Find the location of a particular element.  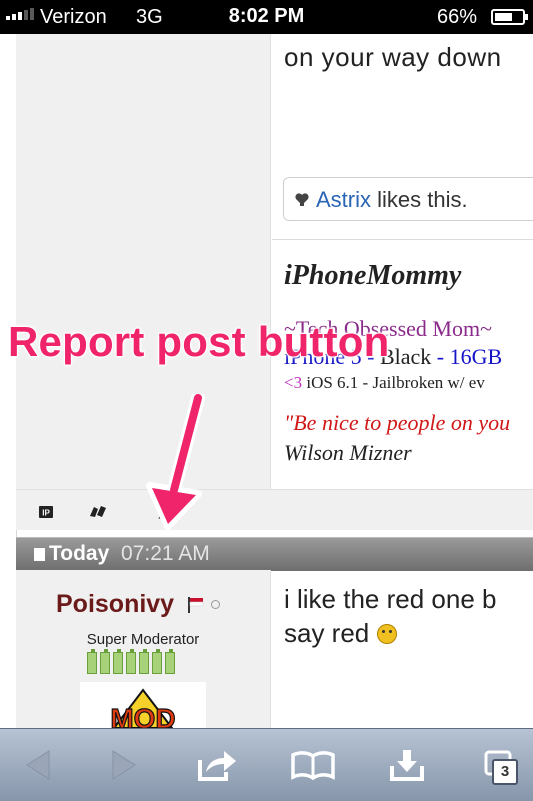

back-button is located at coordinates (38, 765).